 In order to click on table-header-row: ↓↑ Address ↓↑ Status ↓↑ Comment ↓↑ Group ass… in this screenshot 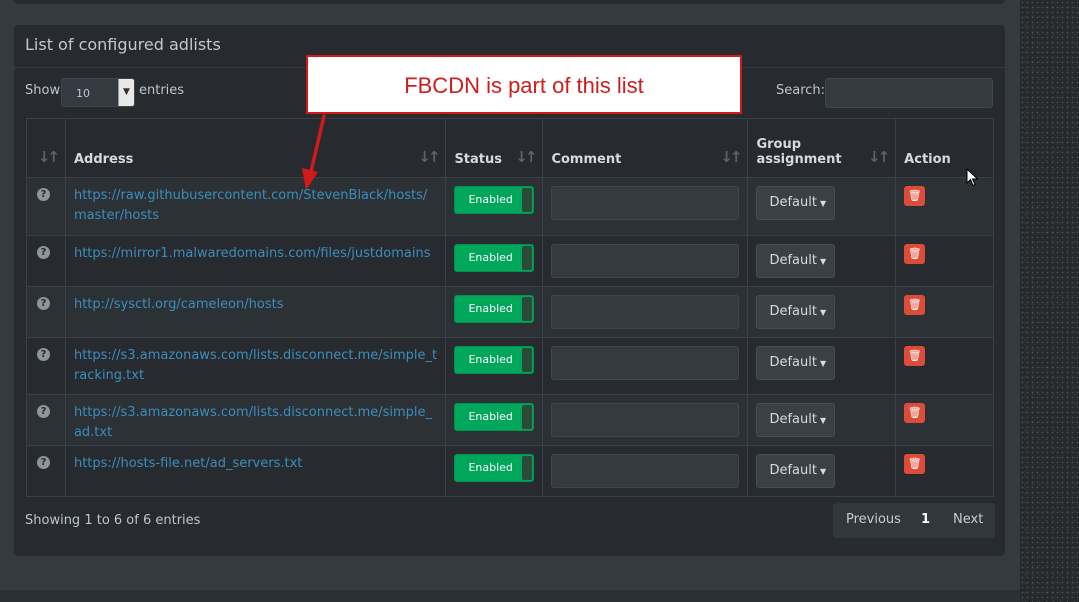, I will do `click(510, 148)`.